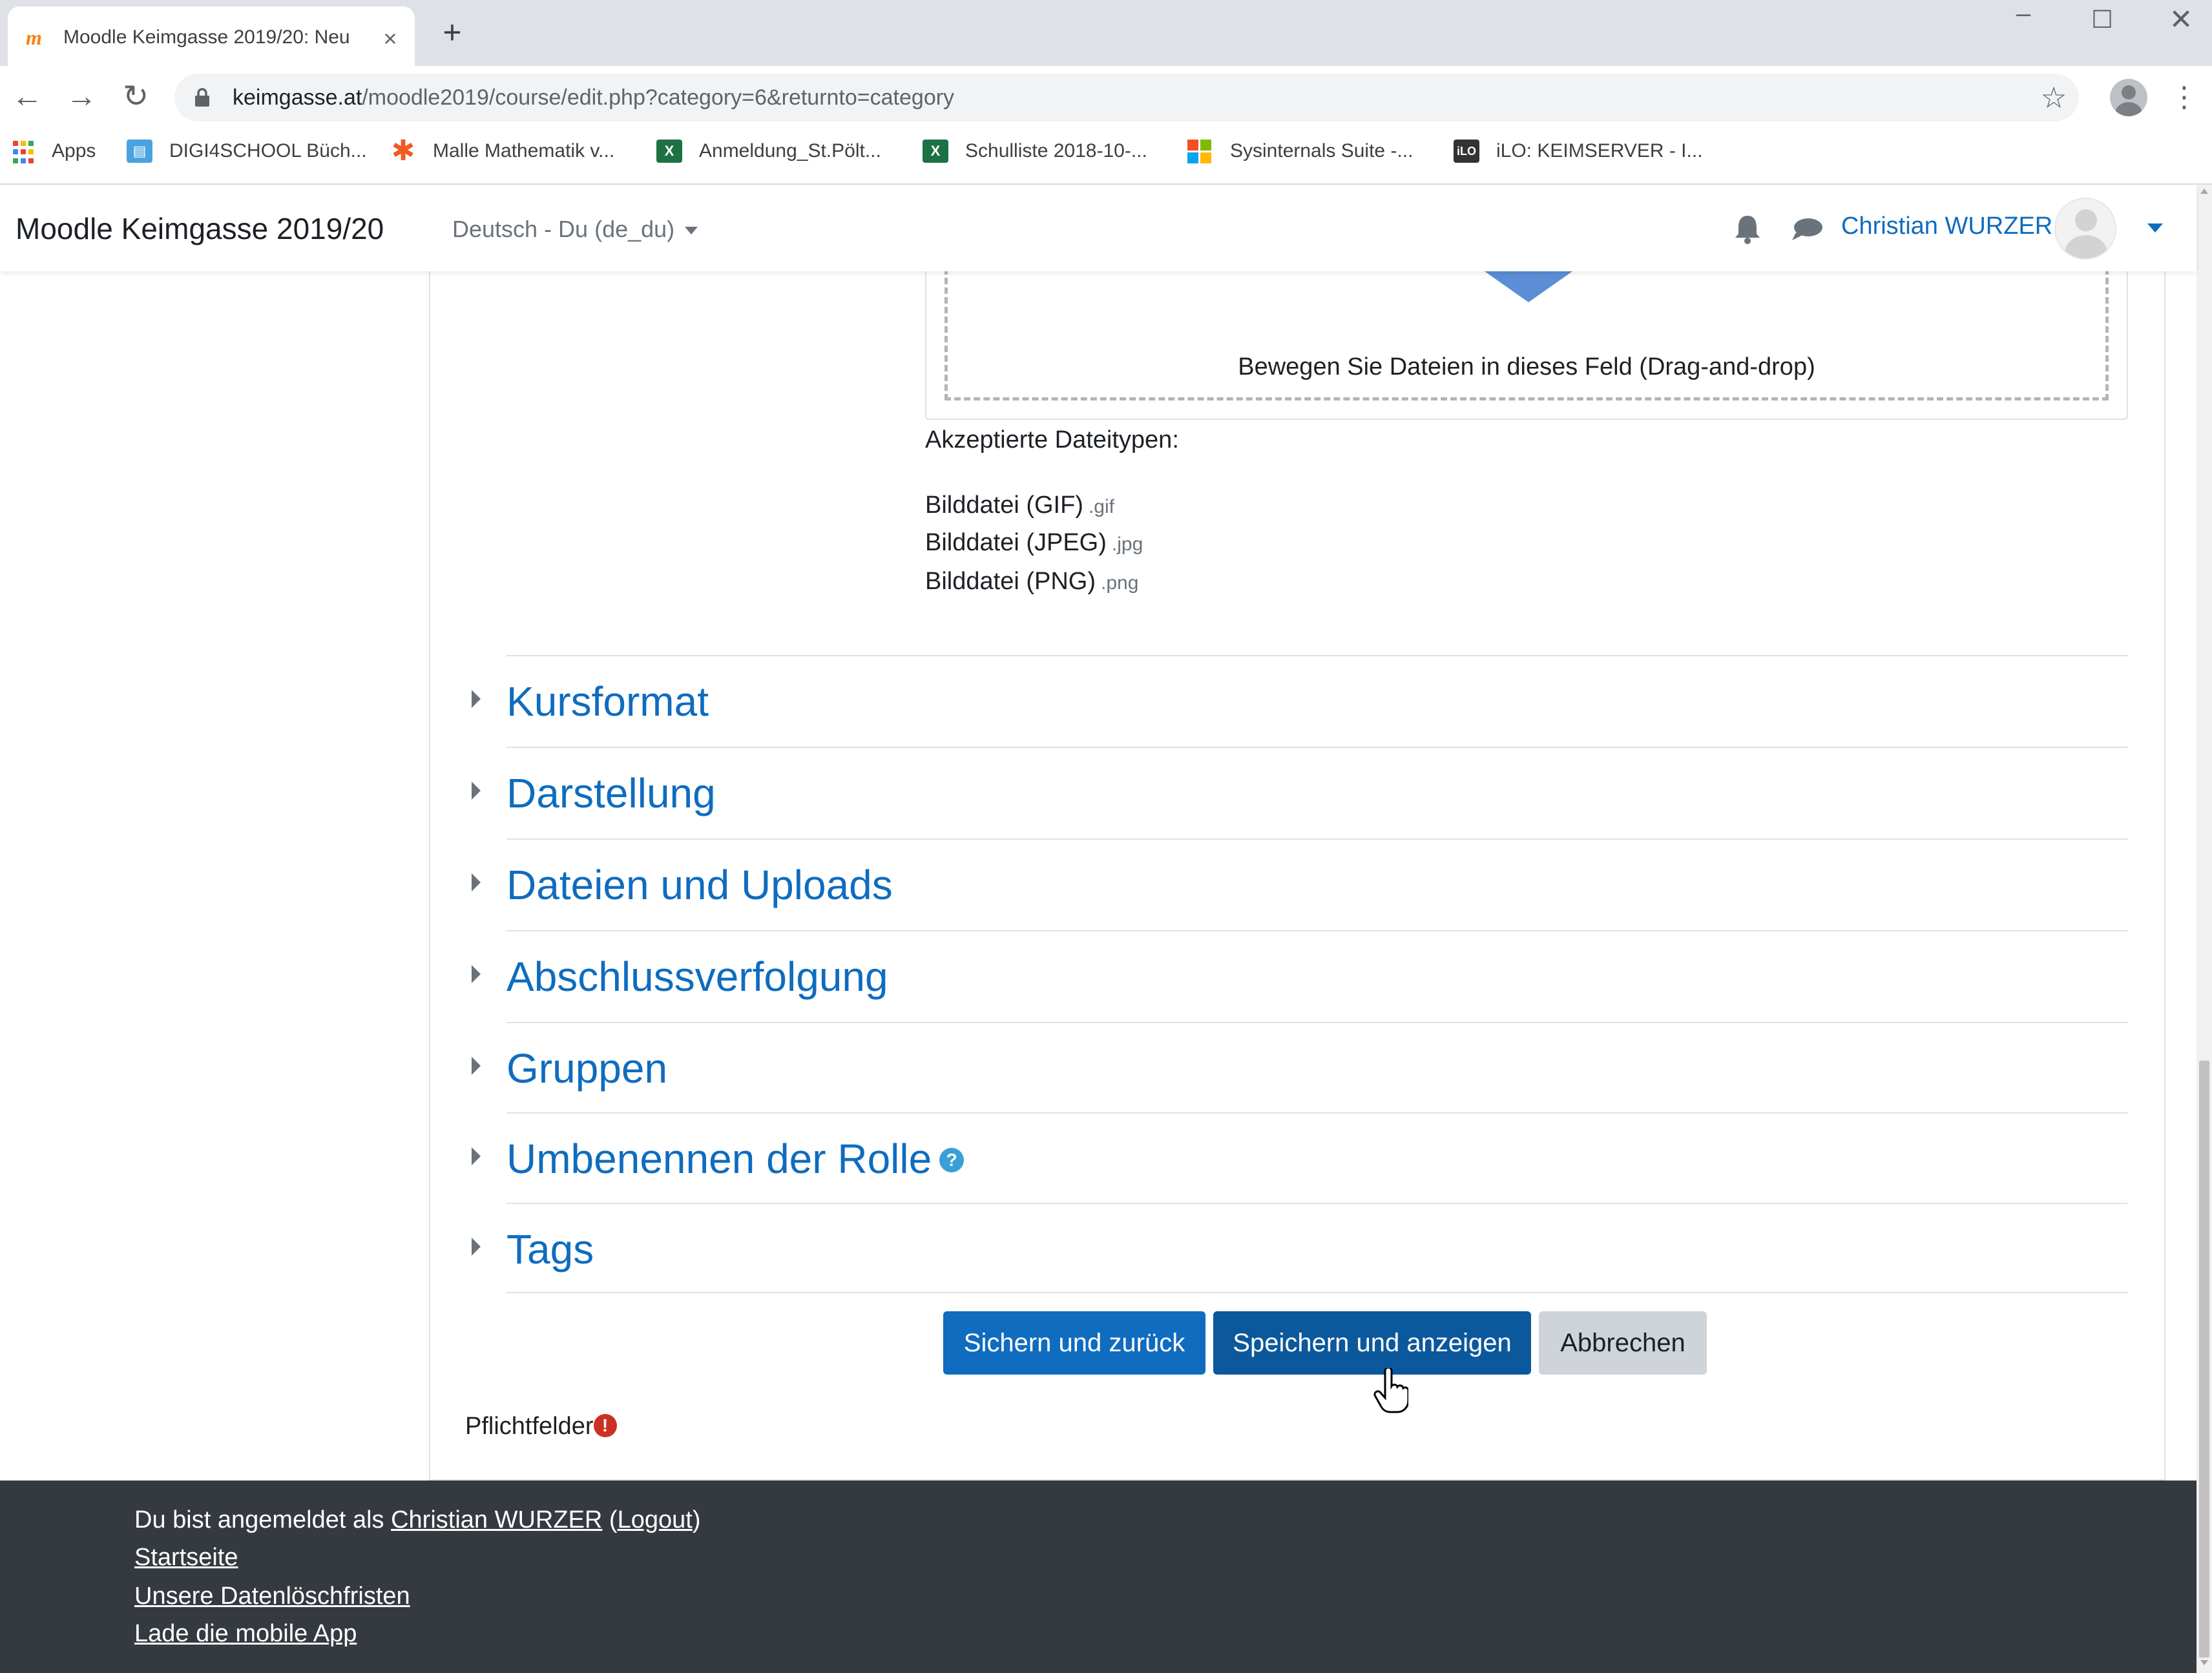 The width and height of the screenshot is (2212, 1673). What do you see at coordinates (28, 97) in the screenshot?
I see `back-arrow-icon: ←` at bounding box center [28, 97].